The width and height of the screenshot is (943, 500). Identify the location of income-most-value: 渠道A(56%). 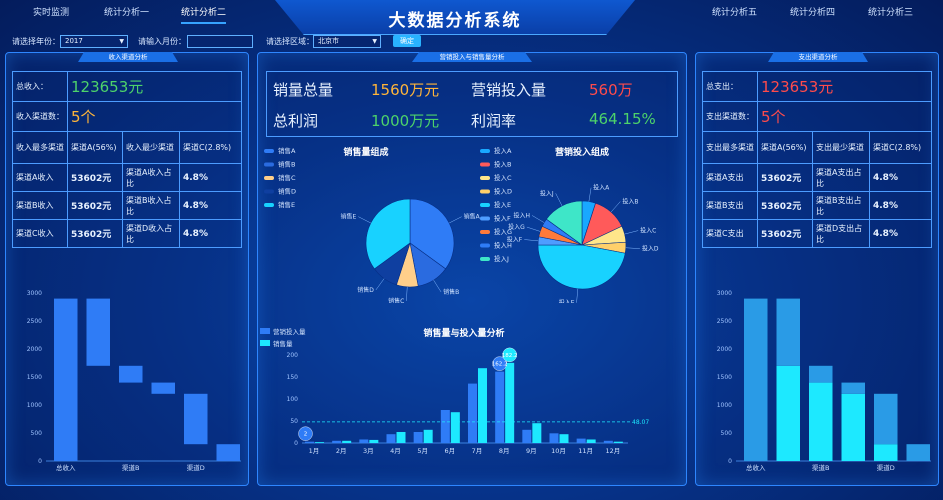
(95, 147).